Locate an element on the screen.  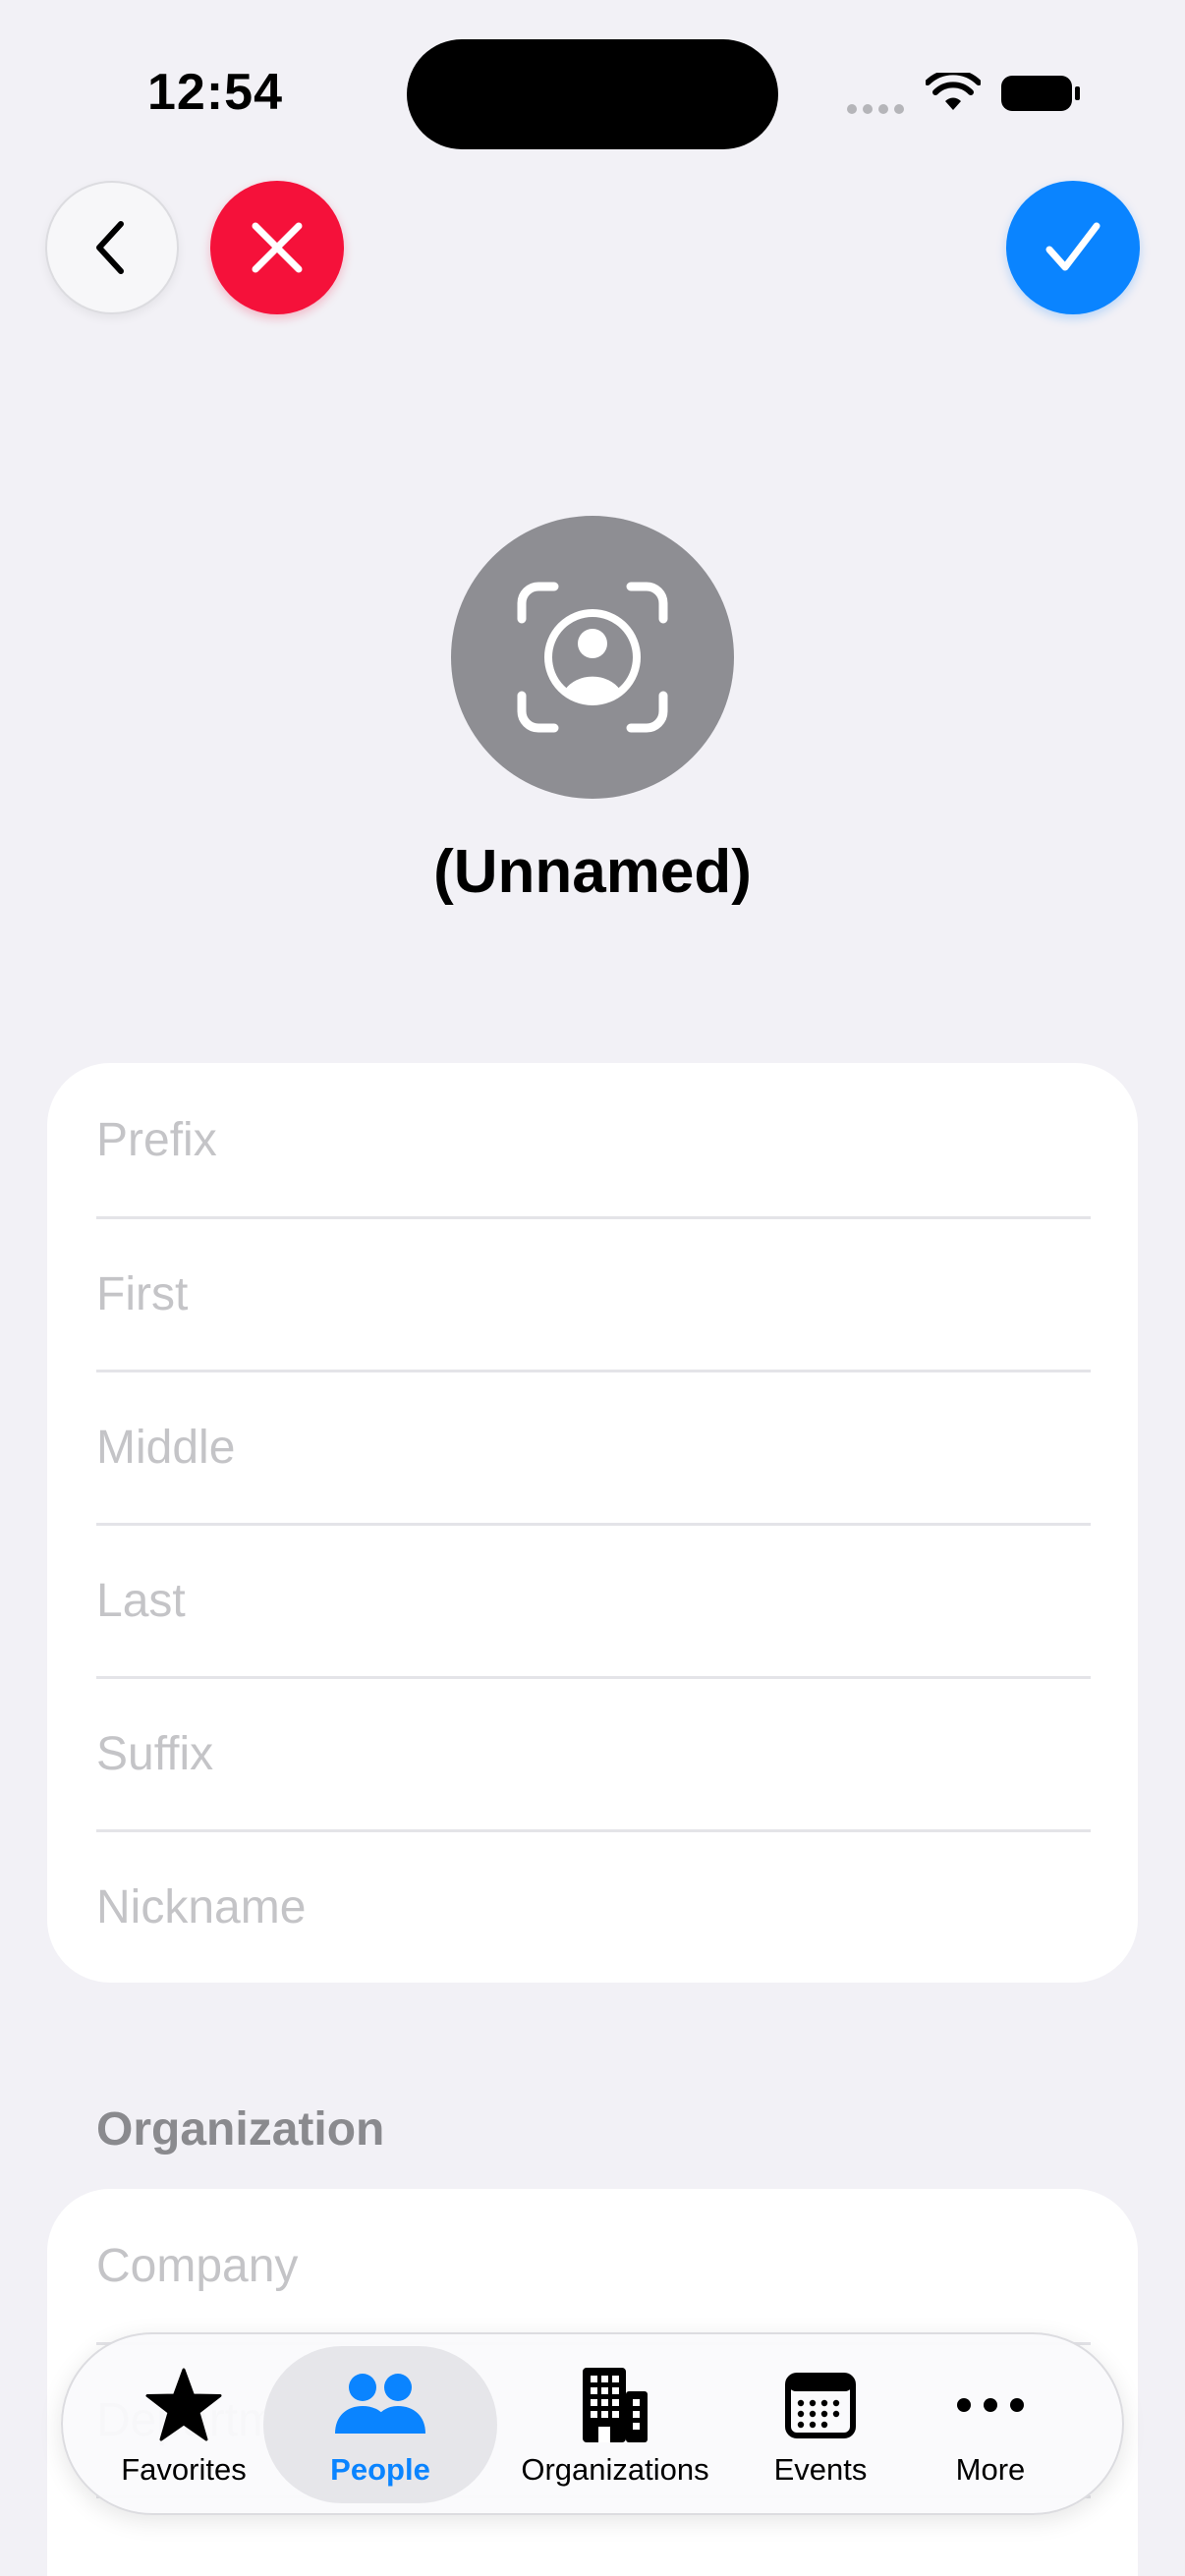
last-name-field is located at coordinates (594, 1599).